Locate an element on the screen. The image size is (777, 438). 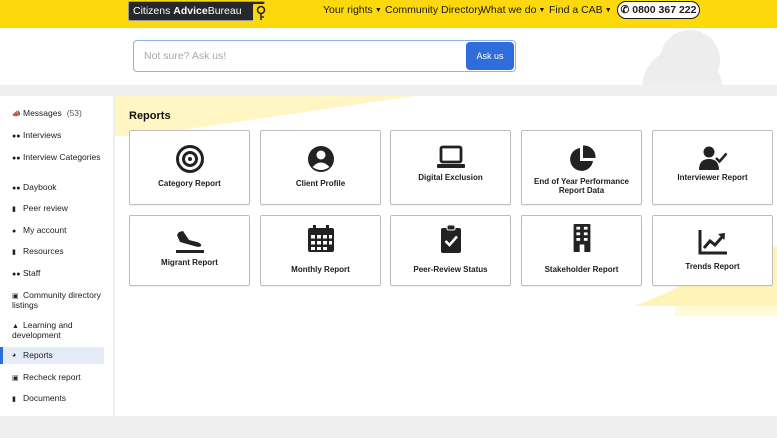
phone-button: ✆ 0800 367 222 is located at coordinates (658, 10).